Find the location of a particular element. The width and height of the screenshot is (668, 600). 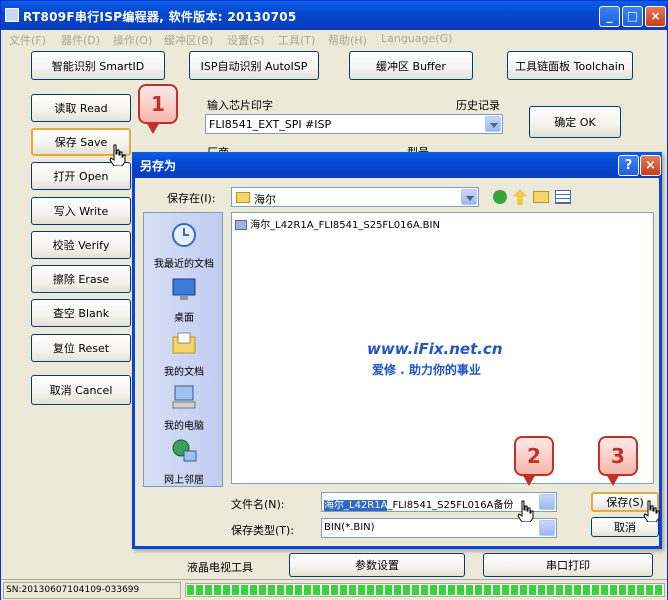

my-computer-icon is located at coordinates (184, 397).